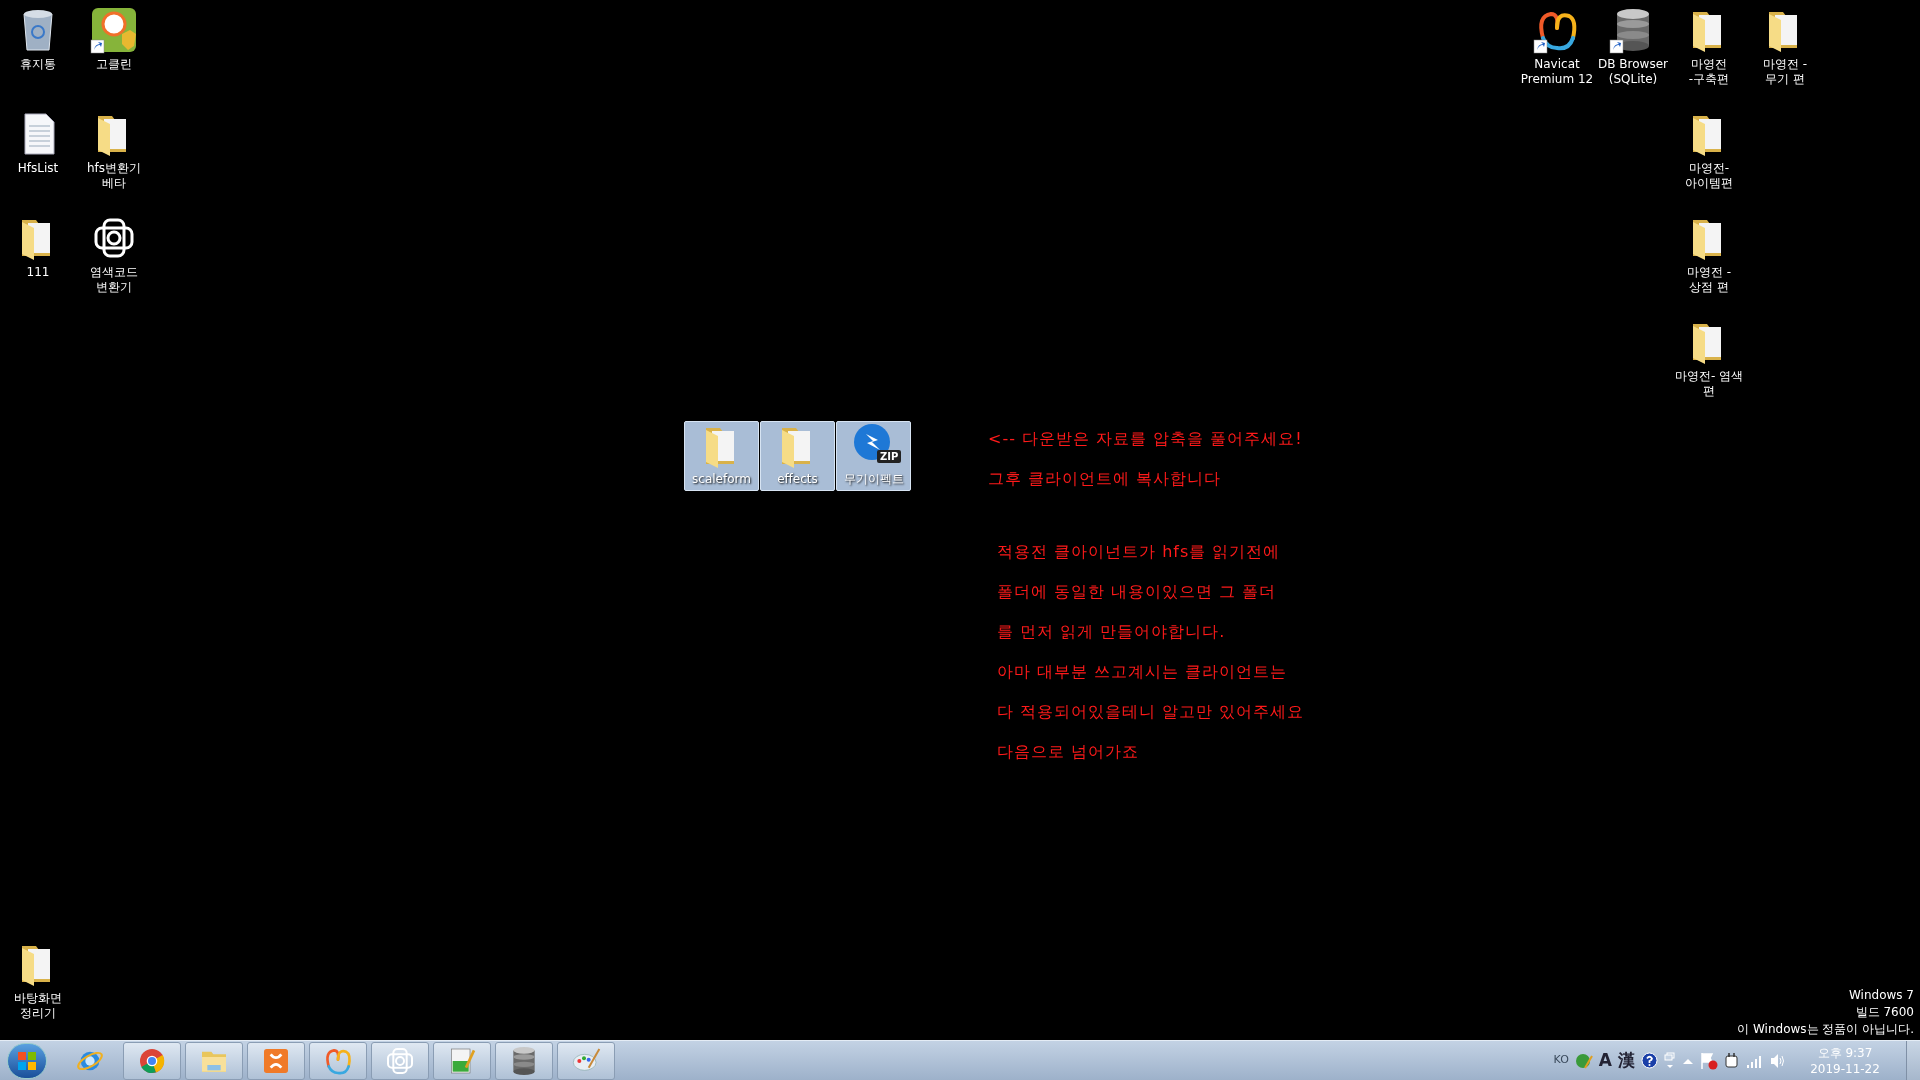 The image size is (1920, 1080). What do you see at coordinates (1137, 592) in the screenshot?
I see `note-text: 폴더에 동일한 내용이있으면 그 폴더` at bounding box center [1137, 592].